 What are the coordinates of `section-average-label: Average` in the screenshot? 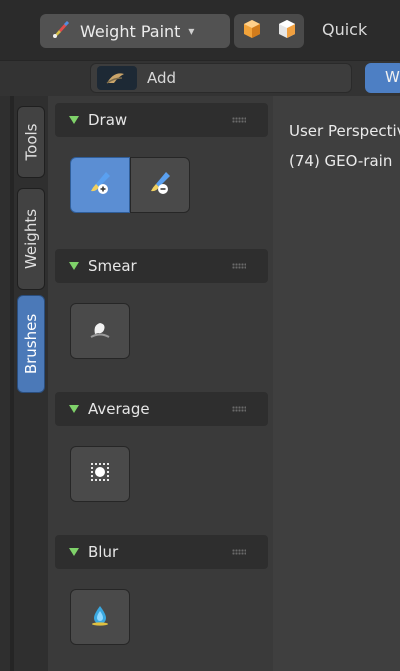 It's located at (119, 409).